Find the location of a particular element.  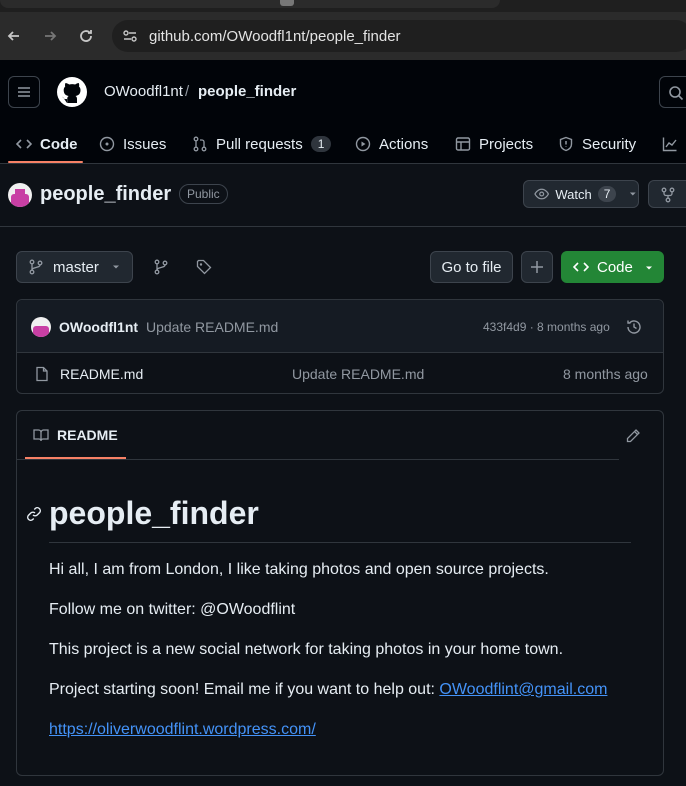

pull-request-icon is located at coordinates (200, 144).